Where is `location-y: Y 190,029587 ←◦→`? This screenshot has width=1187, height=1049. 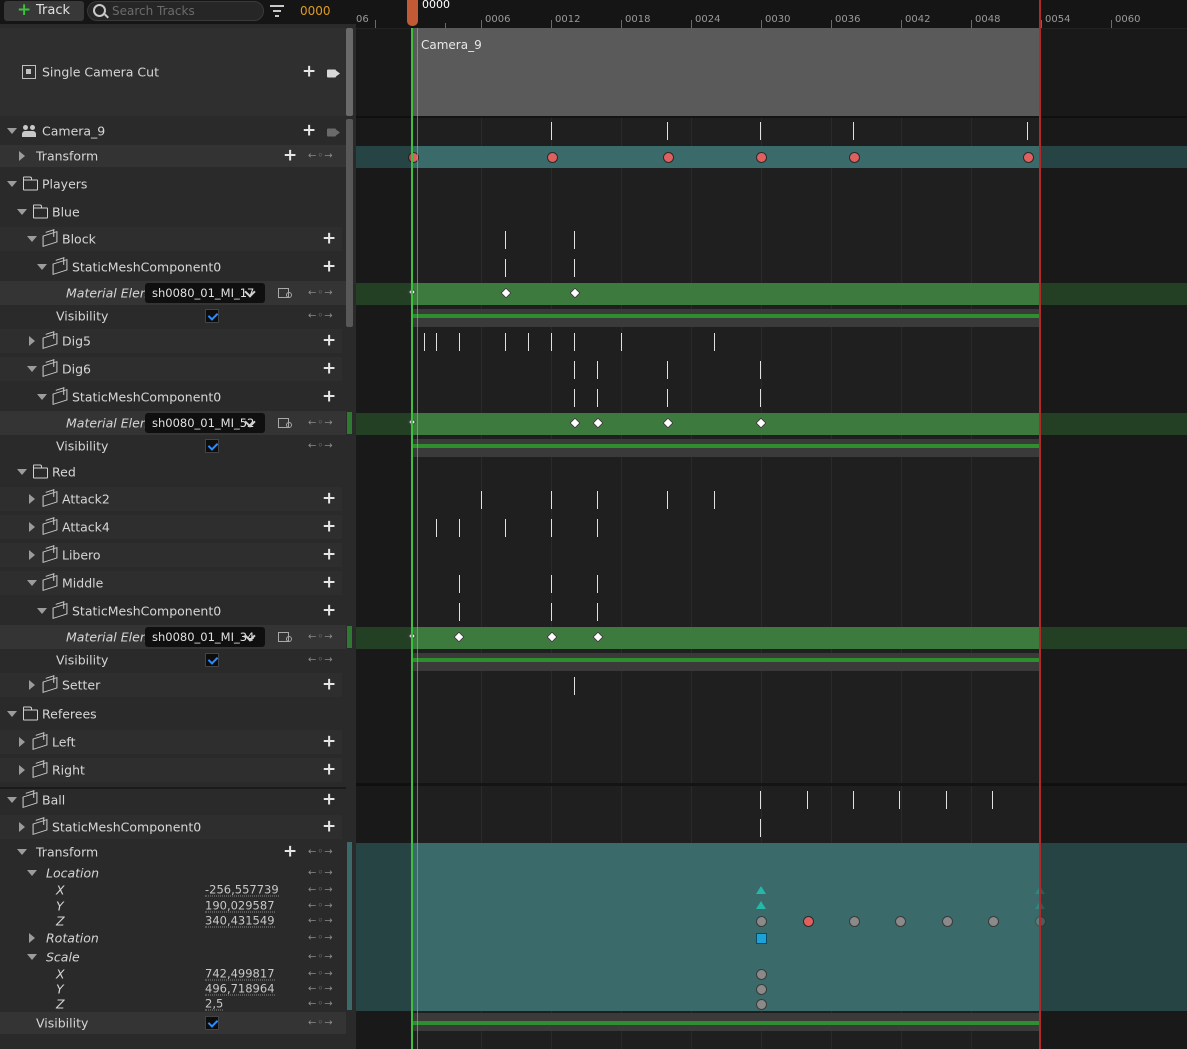 location-y: Y 190,029587 ←◦→ is located at coordinates (173, 906).